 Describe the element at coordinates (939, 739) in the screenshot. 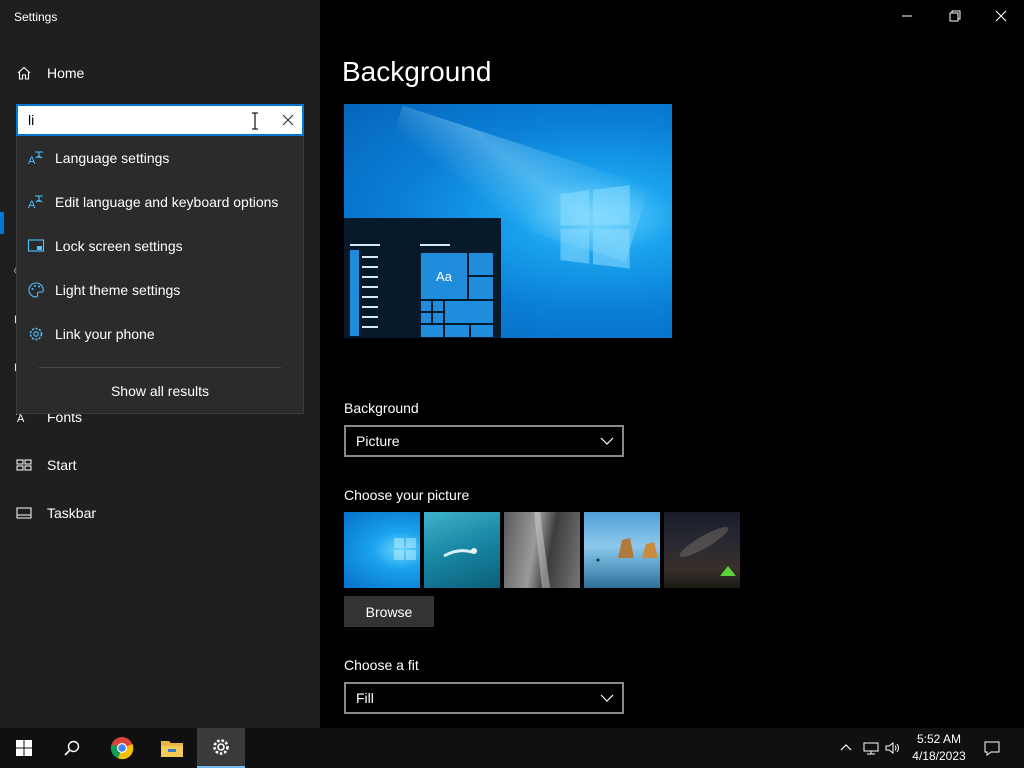

I see `clock-time: 5:52 AM` at that location.